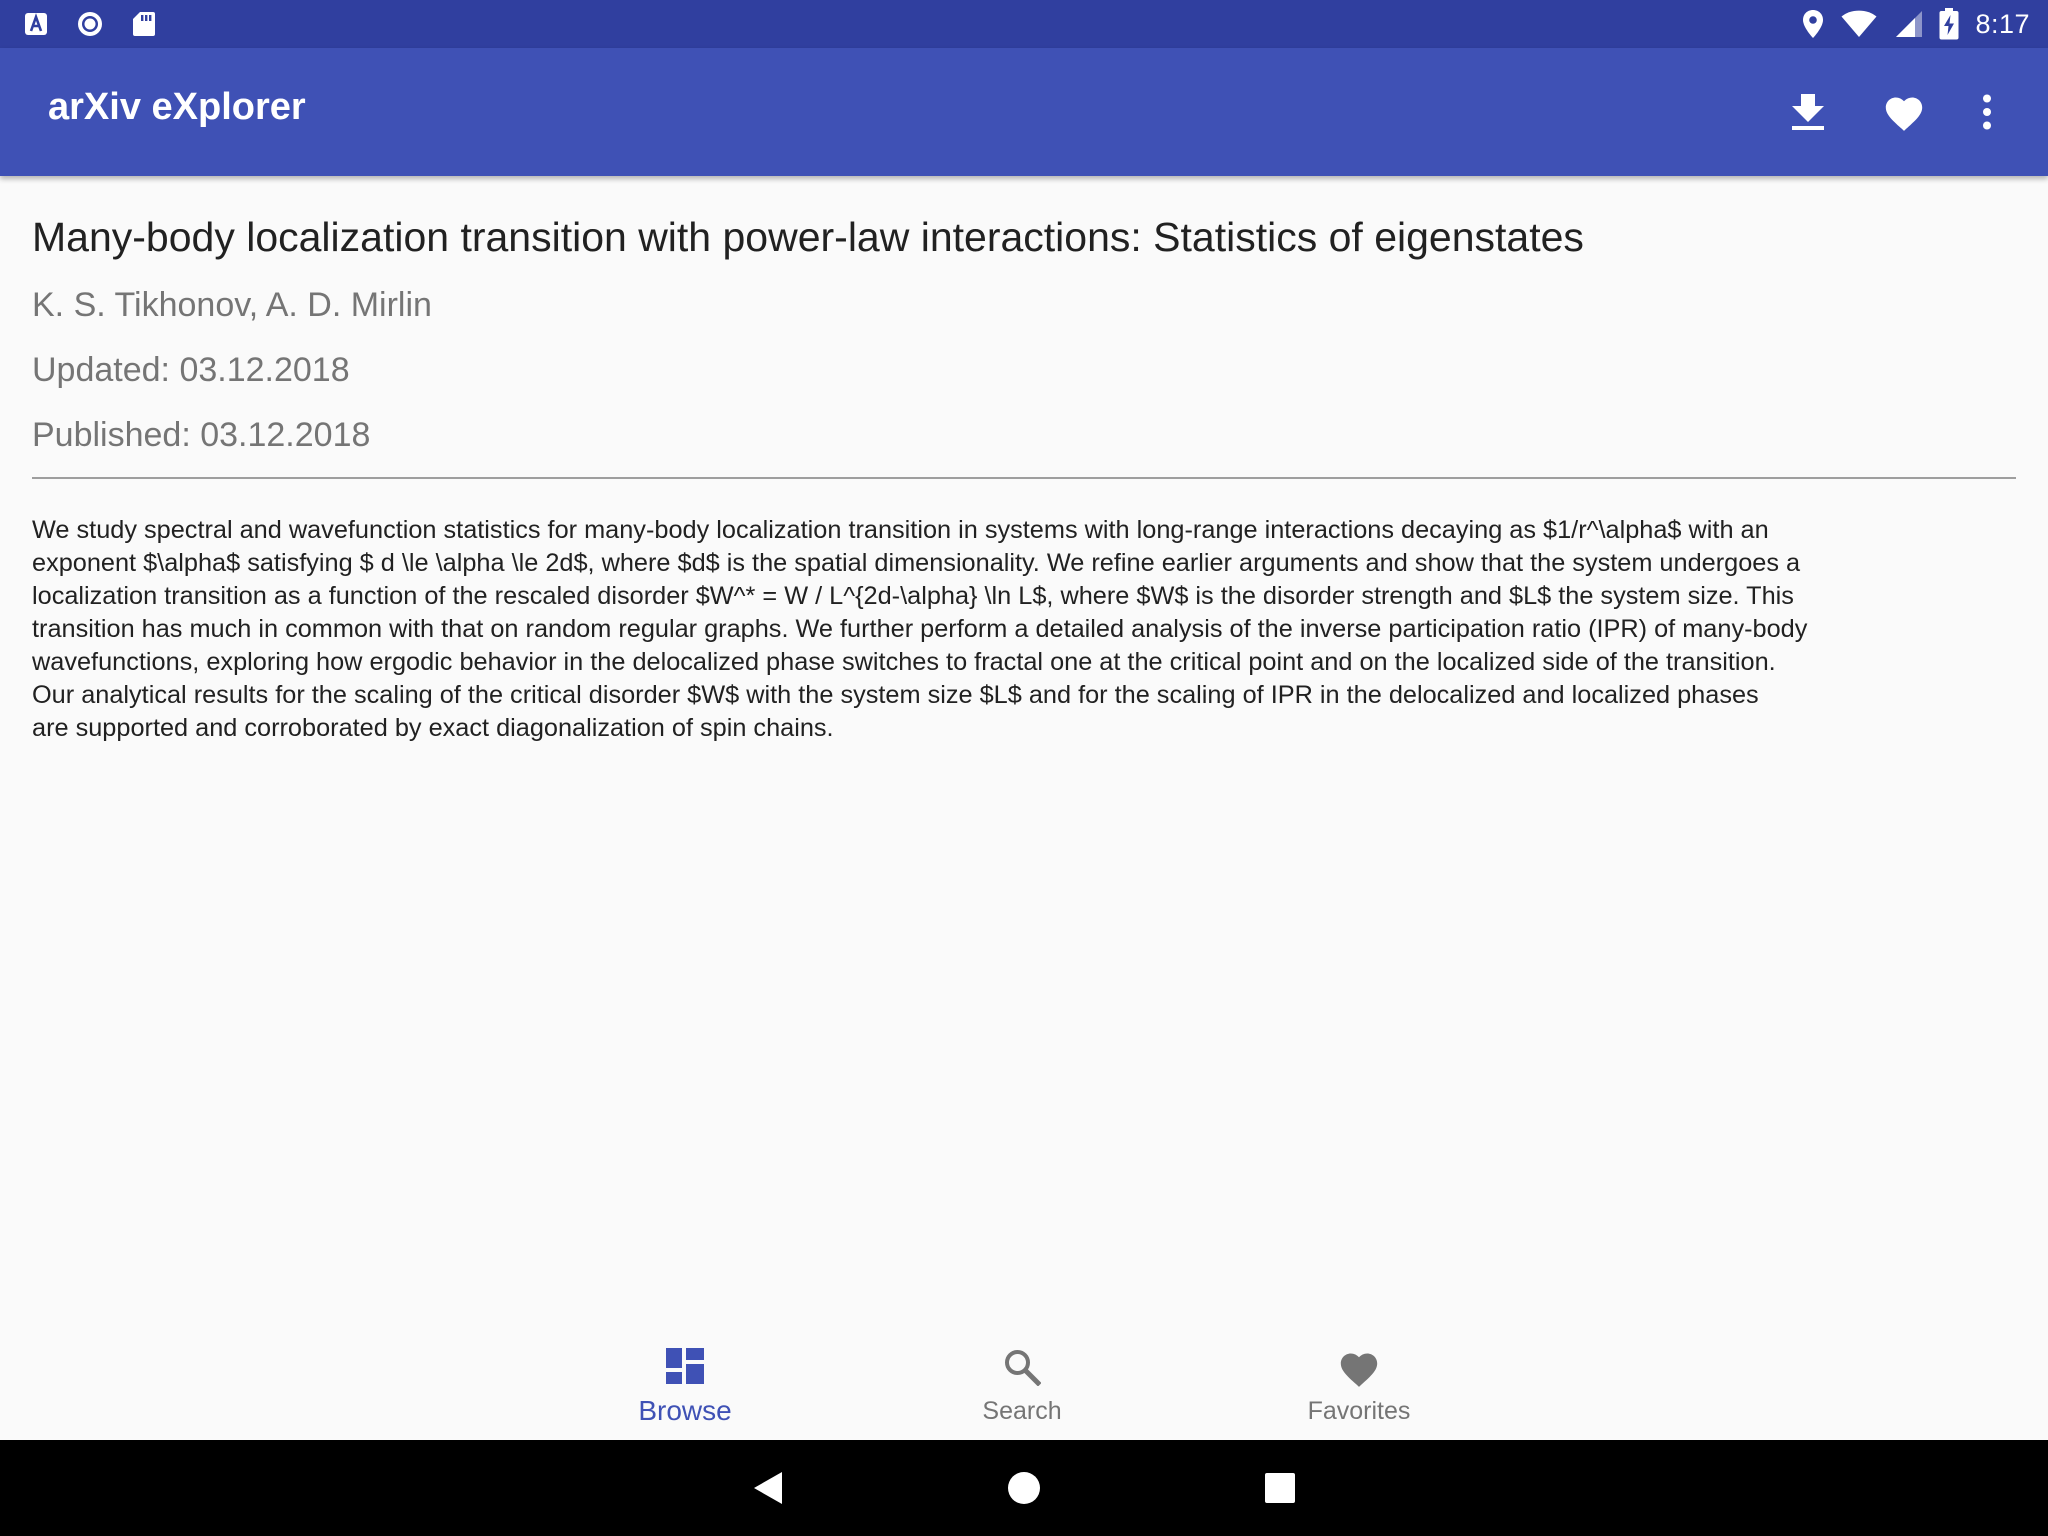 The image size is (2048, 1536). I want to click on paper-published-date: Published: 03.12.2018, so click(201, 435).